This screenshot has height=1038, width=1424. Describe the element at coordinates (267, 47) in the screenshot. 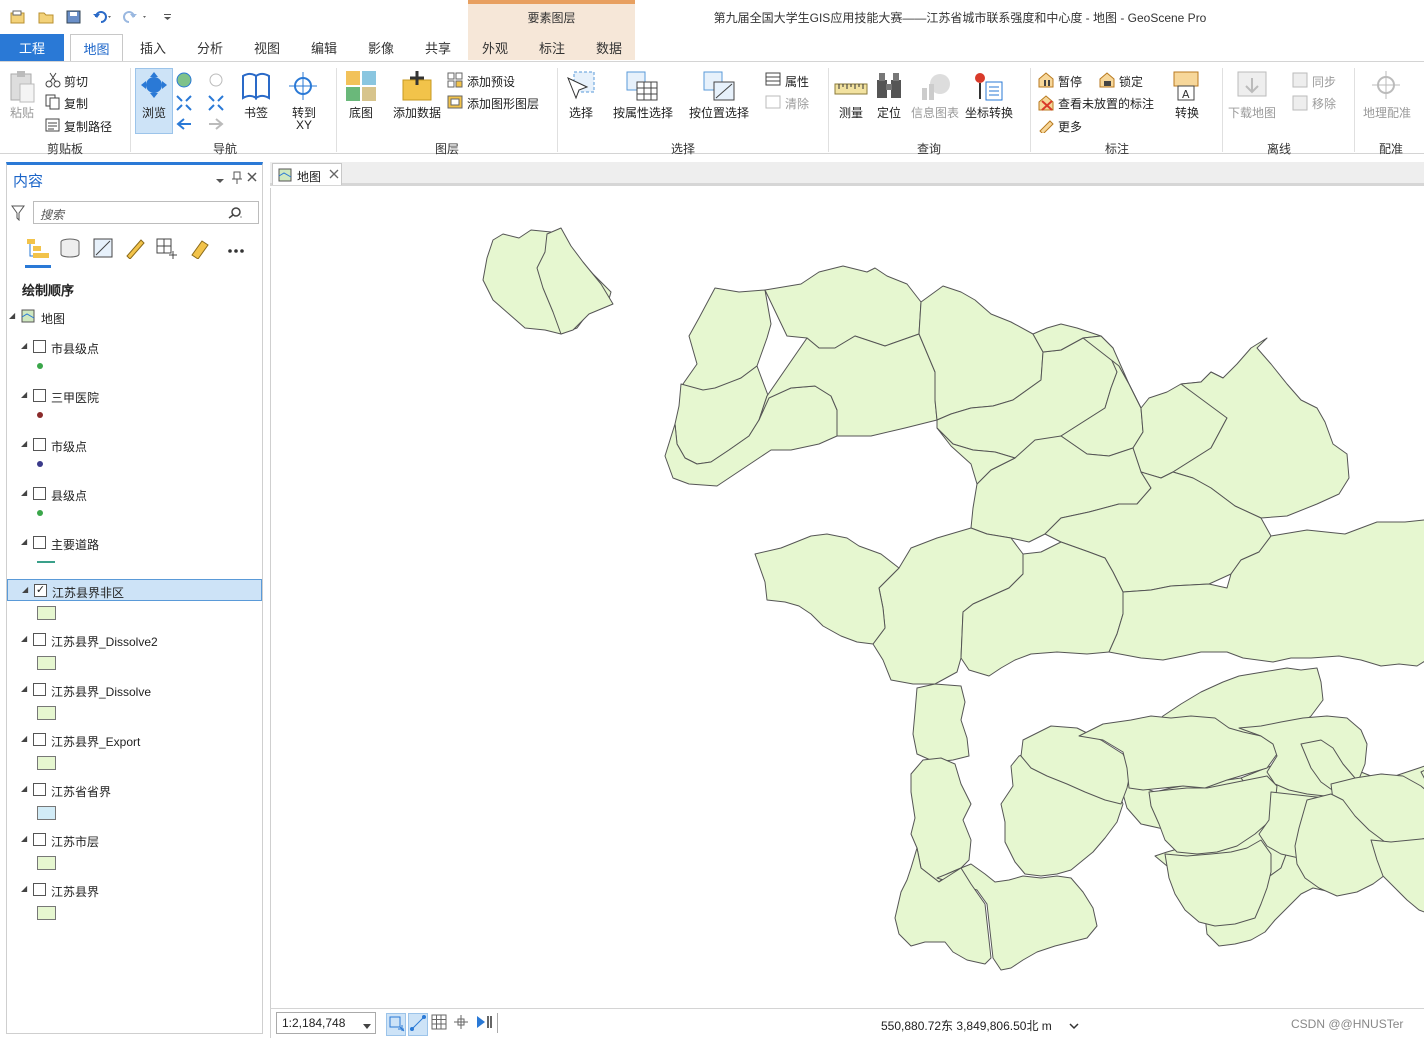

I see `tab-view: 视图` at that location.